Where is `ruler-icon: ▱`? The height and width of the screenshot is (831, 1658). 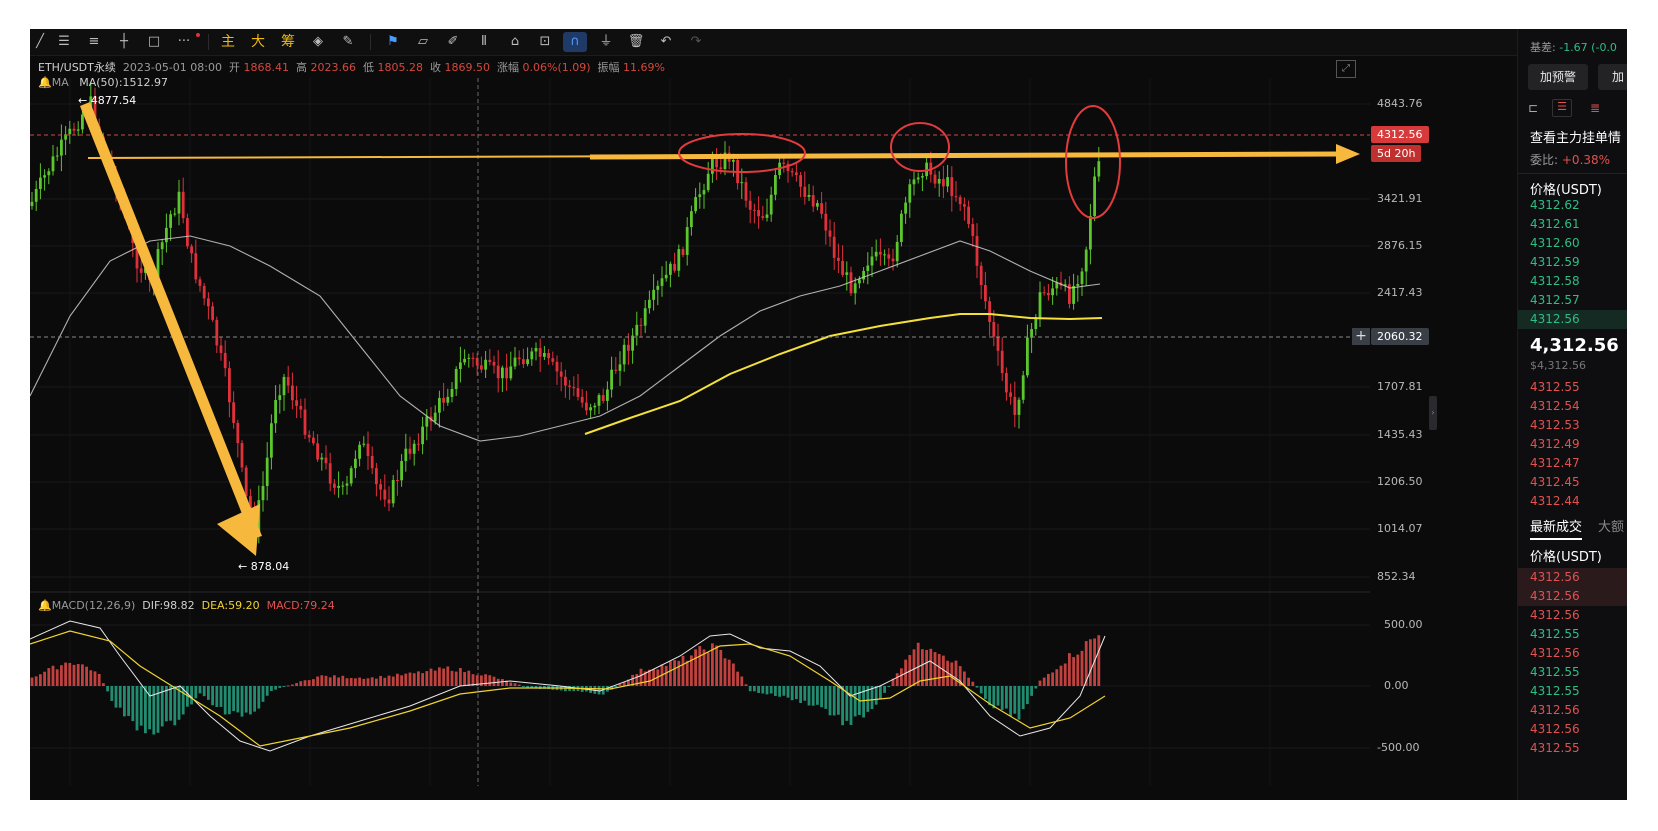 ruler-icon: ▱ is located at coordinates (423, 42).